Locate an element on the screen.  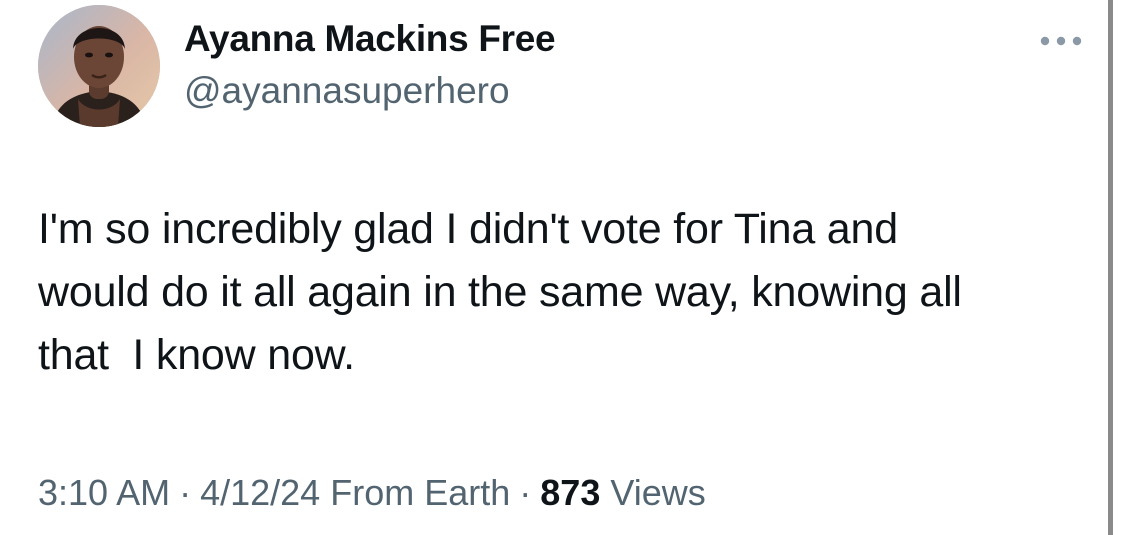
scrollbar is located at coordinates (1110, 267).